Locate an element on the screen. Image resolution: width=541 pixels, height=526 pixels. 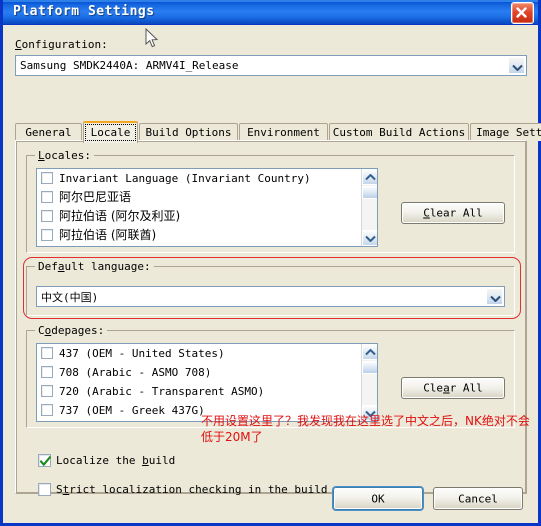
focus-rectangle is located at coordinates (110, 132).